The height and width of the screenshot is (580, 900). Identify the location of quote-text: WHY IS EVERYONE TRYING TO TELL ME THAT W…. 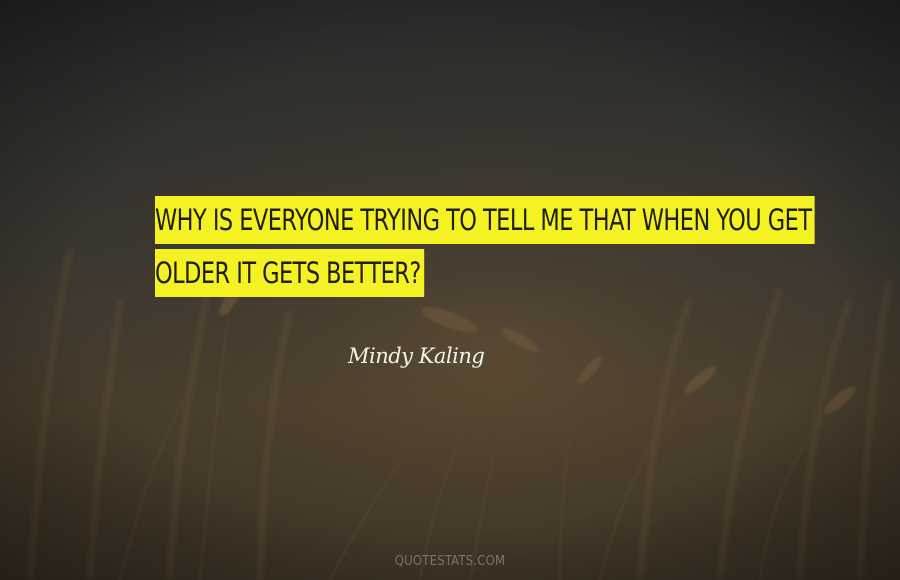
(485, 246).